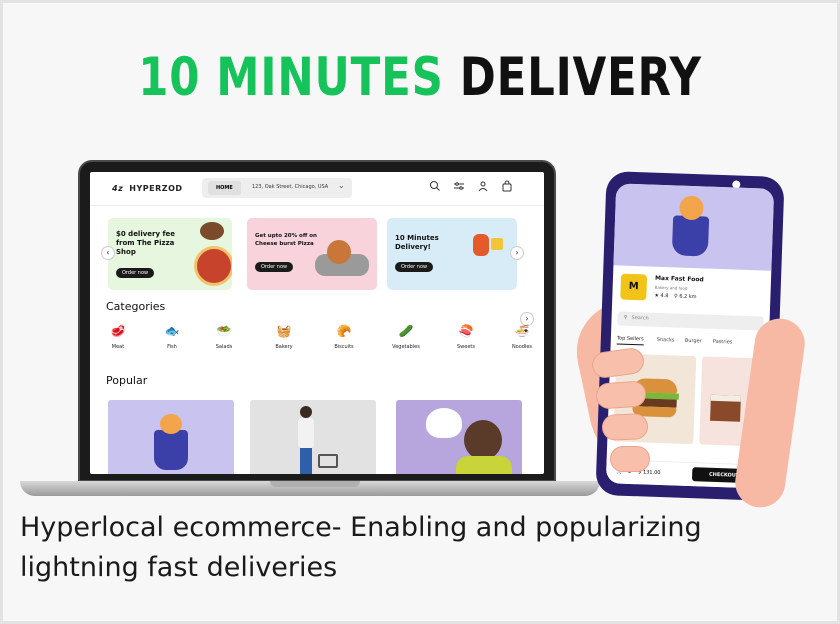  I want to click on banner-prev-arrow: ‹, so click(108, 253).